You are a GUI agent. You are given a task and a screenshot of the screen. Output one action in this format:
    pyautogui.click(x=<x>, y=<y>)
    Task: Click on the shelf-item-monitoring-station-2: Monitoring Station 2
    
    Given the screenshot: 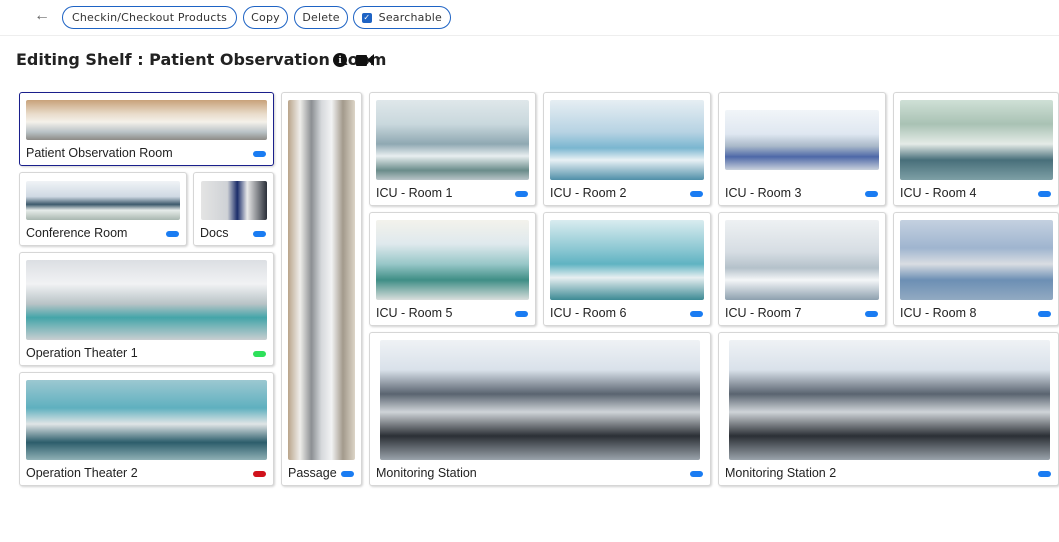 What is the action you would take?
    pyautogui.click(x=888, y=409)
    